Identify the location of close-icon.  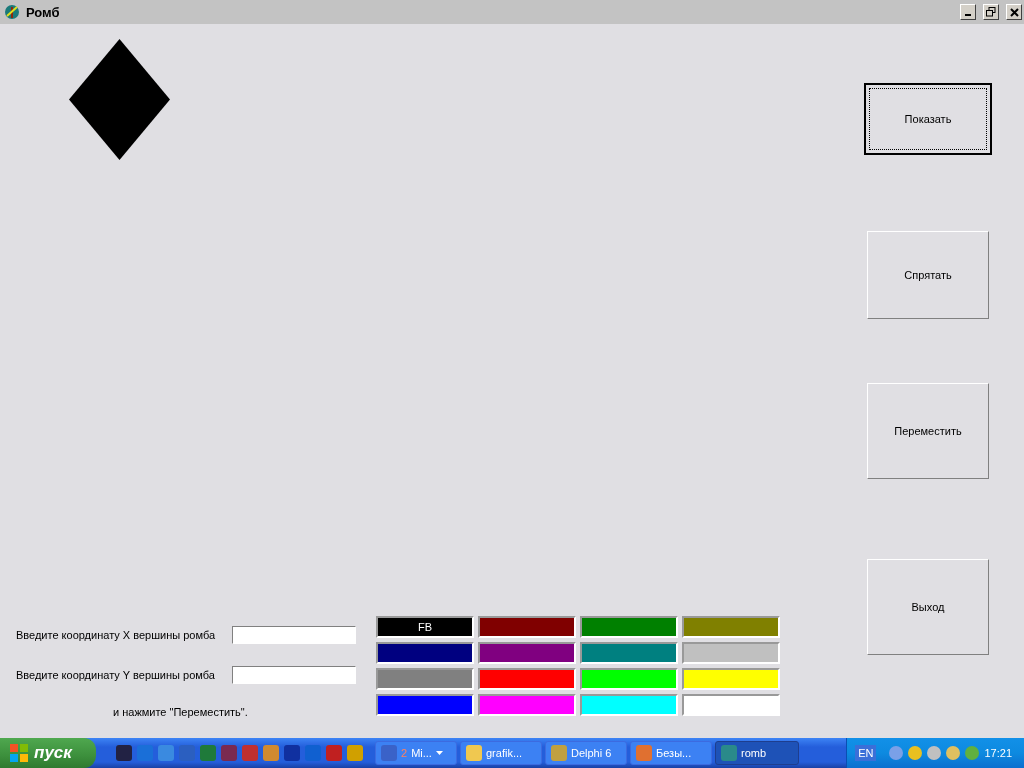
(1014, 12).